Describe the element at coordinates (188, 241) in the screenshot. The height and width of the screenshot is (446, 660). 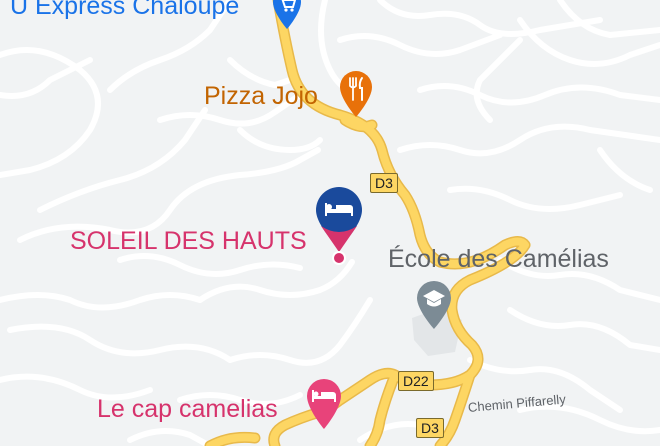
I see `poi-label: SOLEIL DES HAUTS` at that location.